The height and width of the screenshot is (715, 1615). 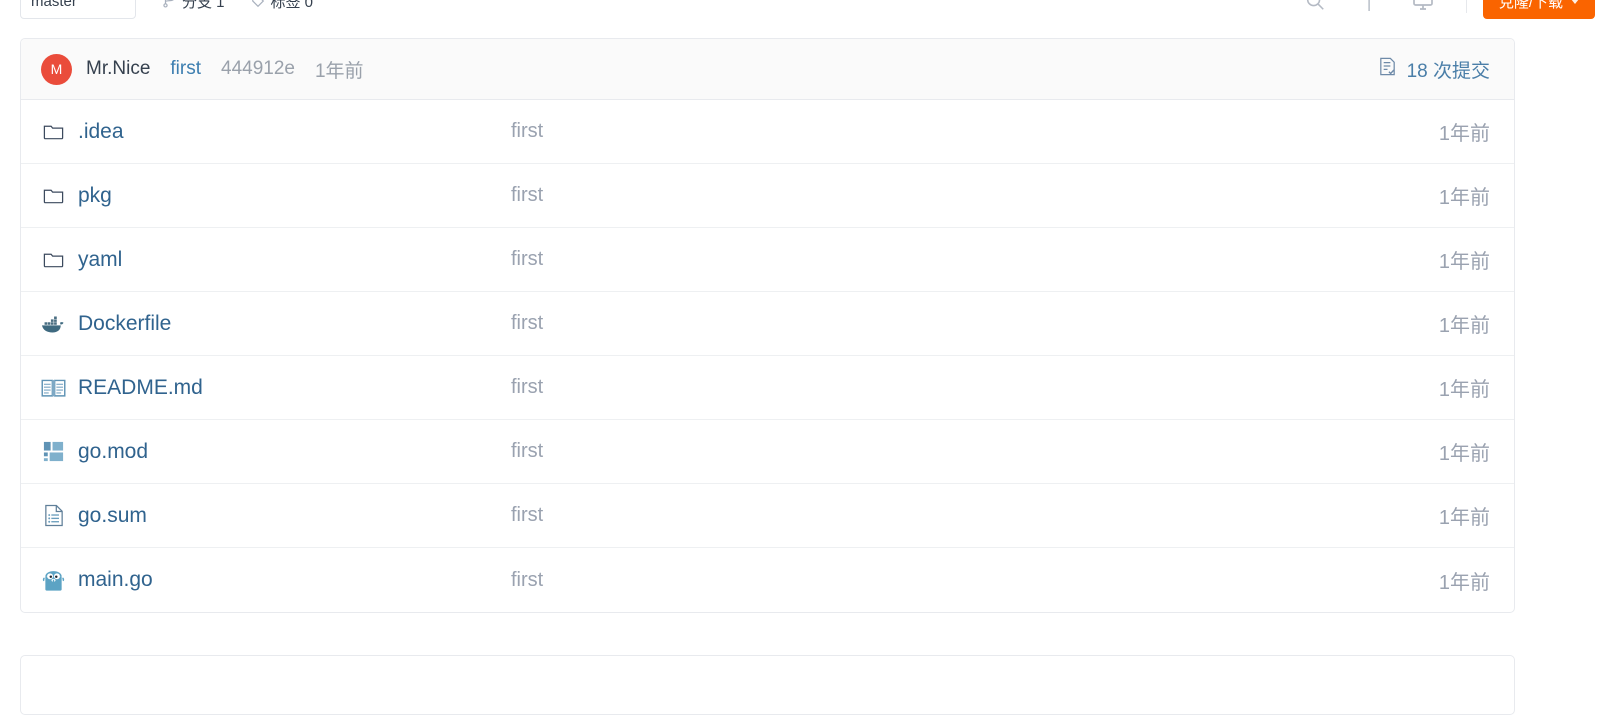 I want to click on avatar: M, so click(x=56, y=69).